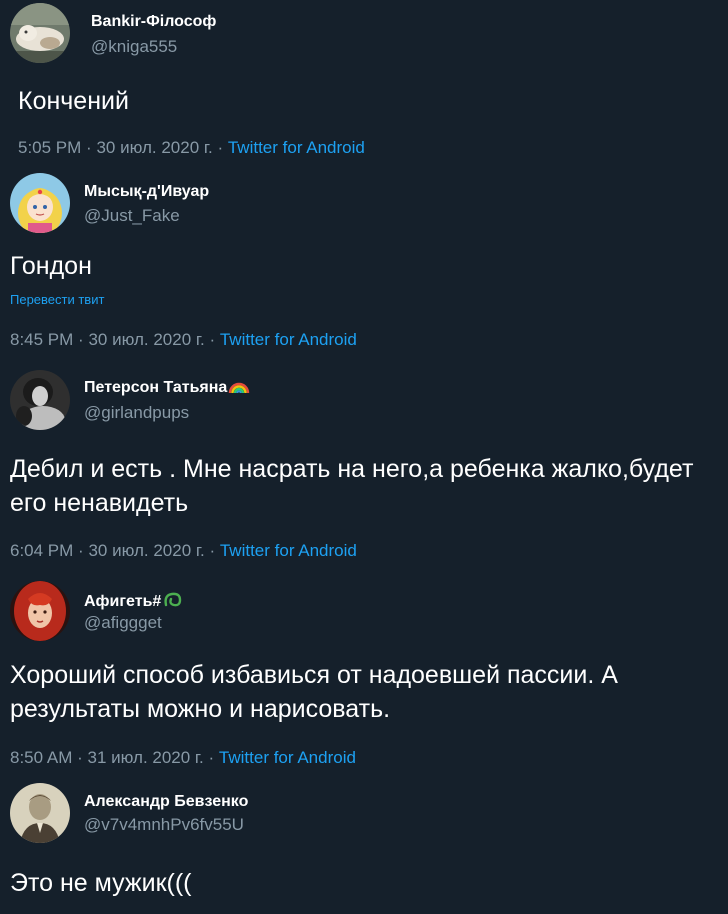 The width and height of the screenshot is (728, 914). I want to click on tweet-text: Гондон, so click(51, 266).